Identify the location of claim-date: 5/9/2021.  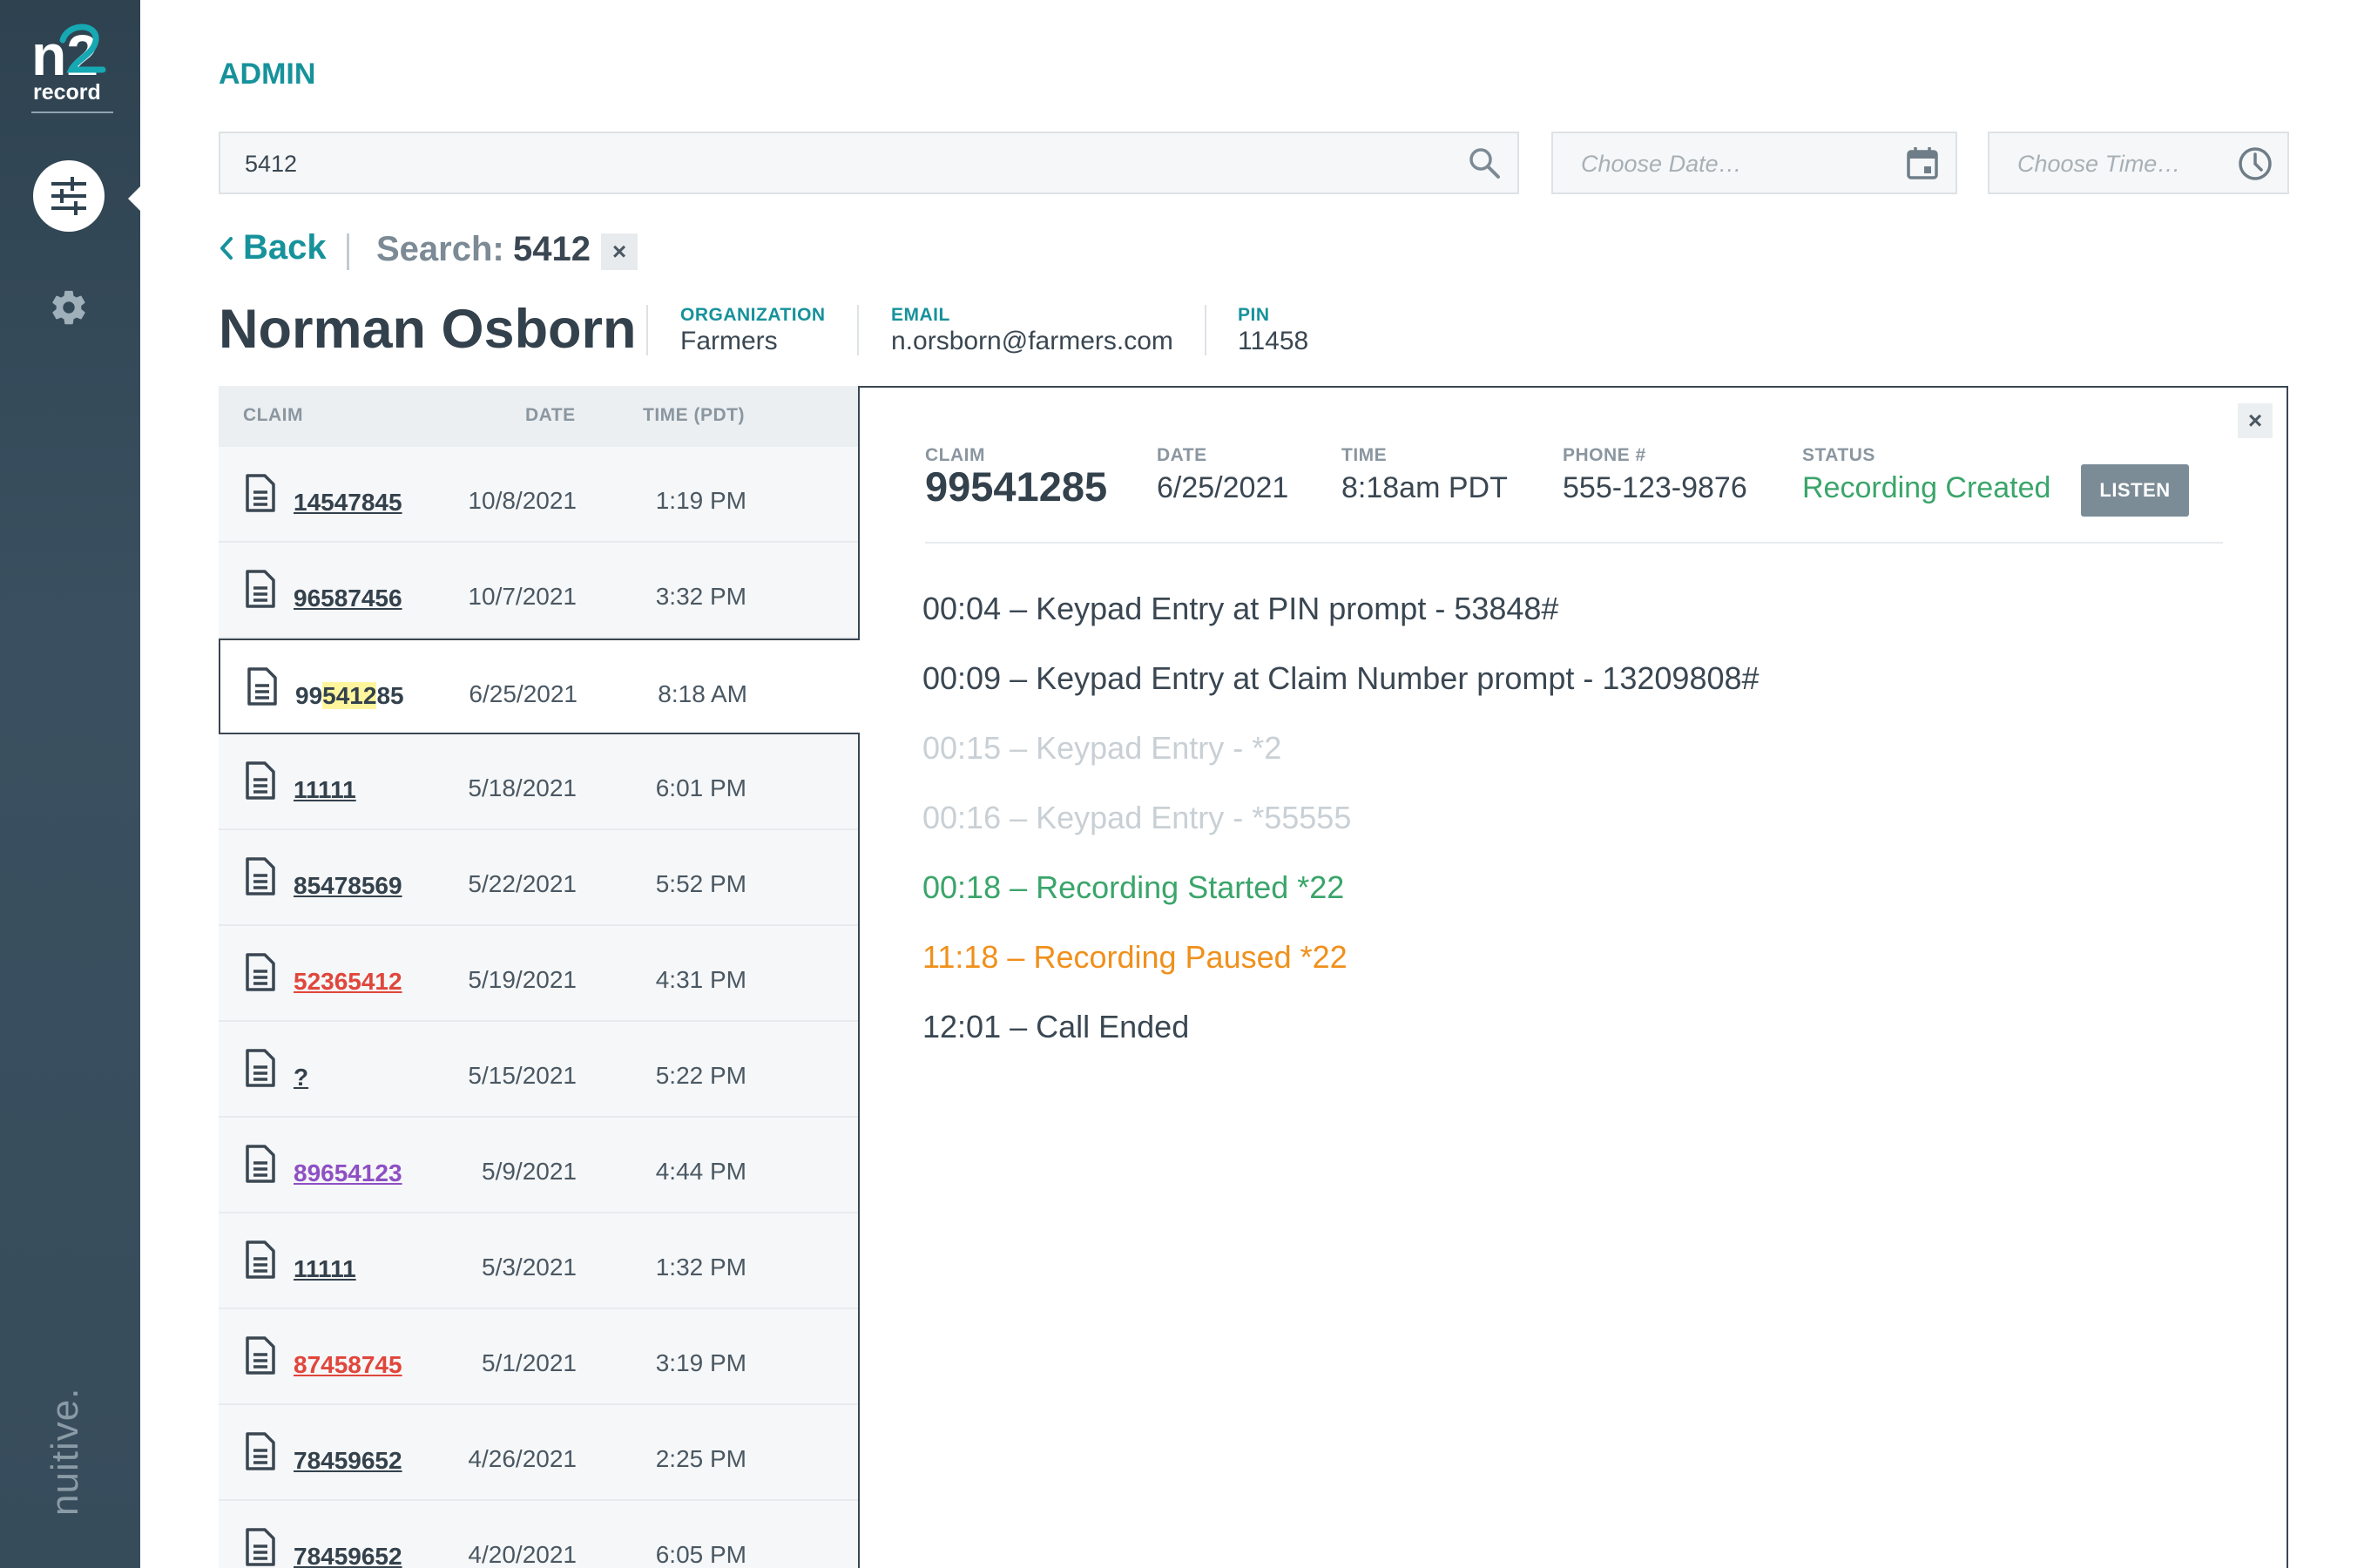
(529, 1172).